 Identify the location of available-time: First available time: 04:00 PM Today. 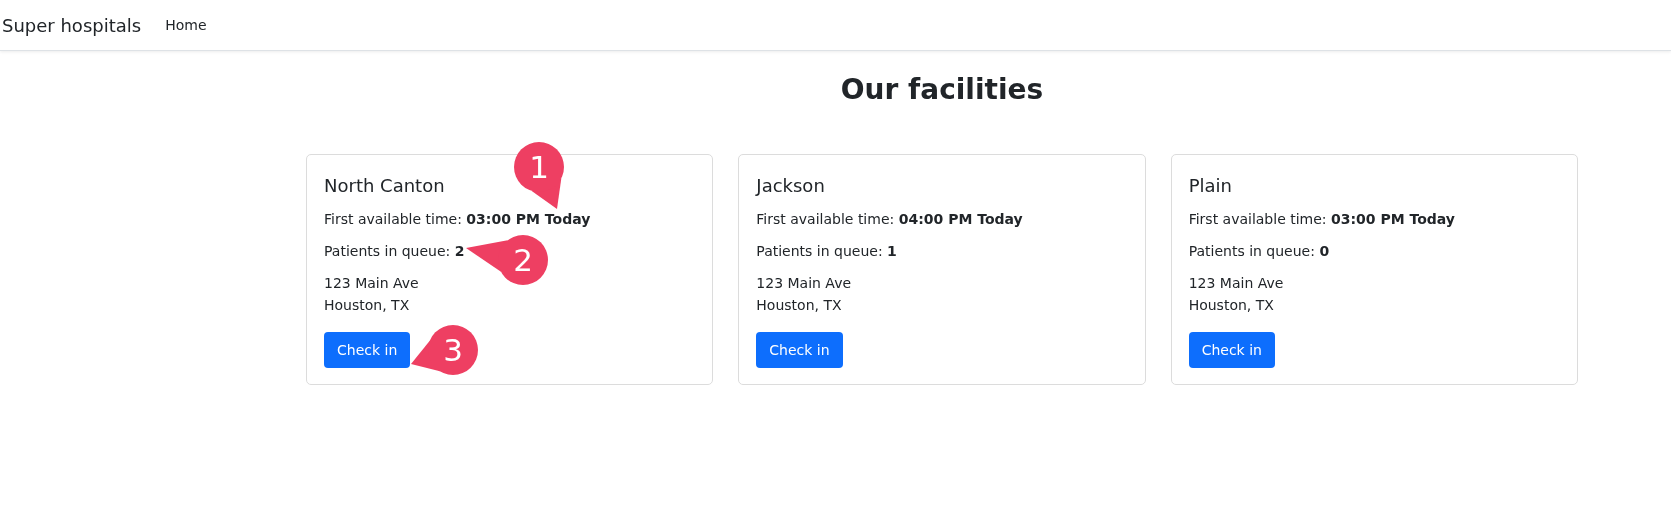
(889, 219).